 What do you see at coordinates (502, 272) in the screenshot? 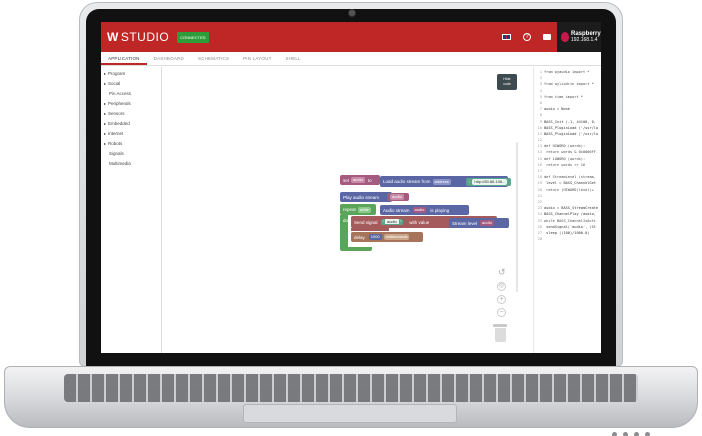
I see `undo-icon: ↺` at bounding box center [502, 272].